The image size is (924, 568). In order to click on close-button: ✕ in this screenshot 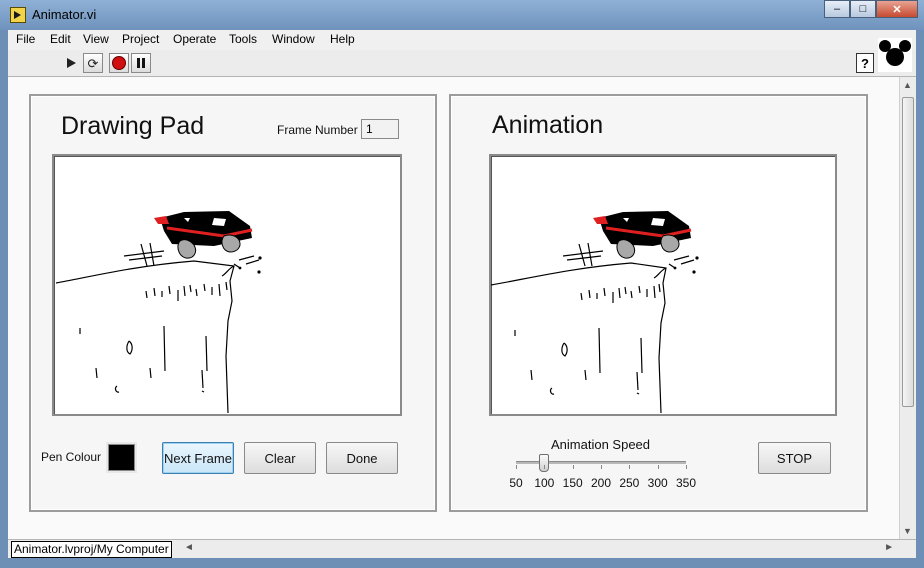, I will do `click(897, 9)`.